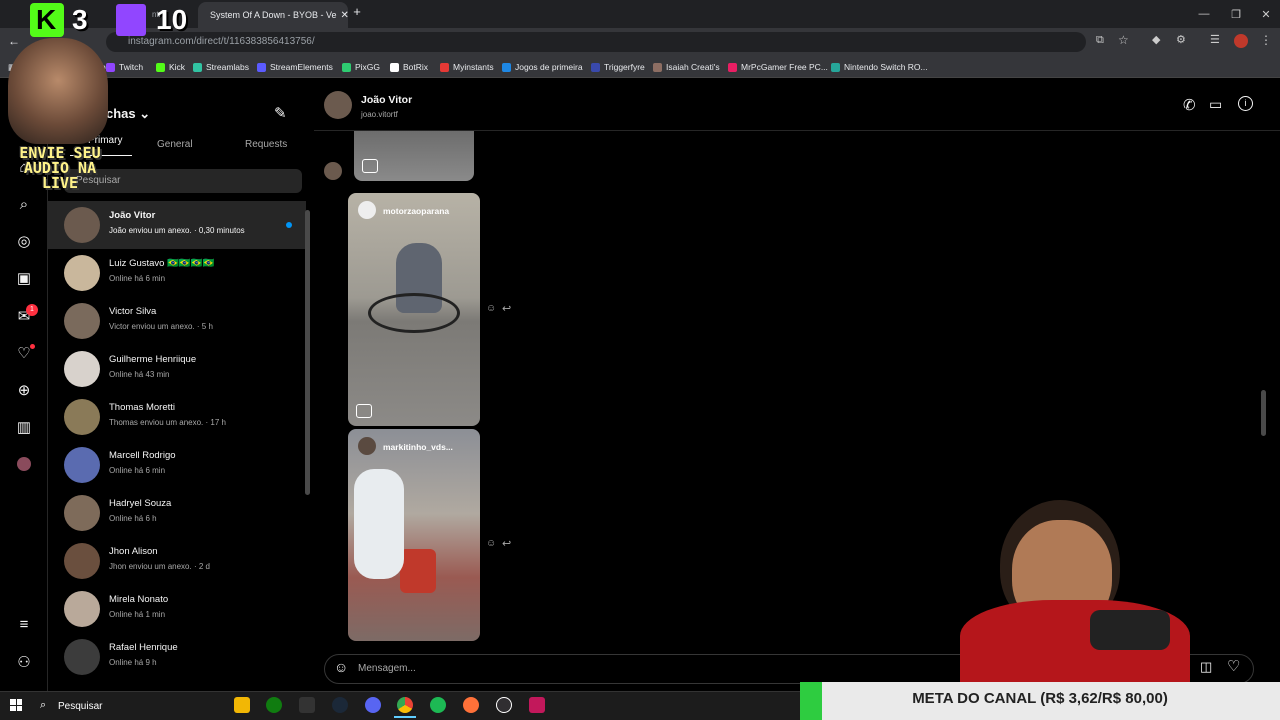 The height and width of the screenshot is (720, 1280). I want to click on xbox-icon, so click(274, 705).